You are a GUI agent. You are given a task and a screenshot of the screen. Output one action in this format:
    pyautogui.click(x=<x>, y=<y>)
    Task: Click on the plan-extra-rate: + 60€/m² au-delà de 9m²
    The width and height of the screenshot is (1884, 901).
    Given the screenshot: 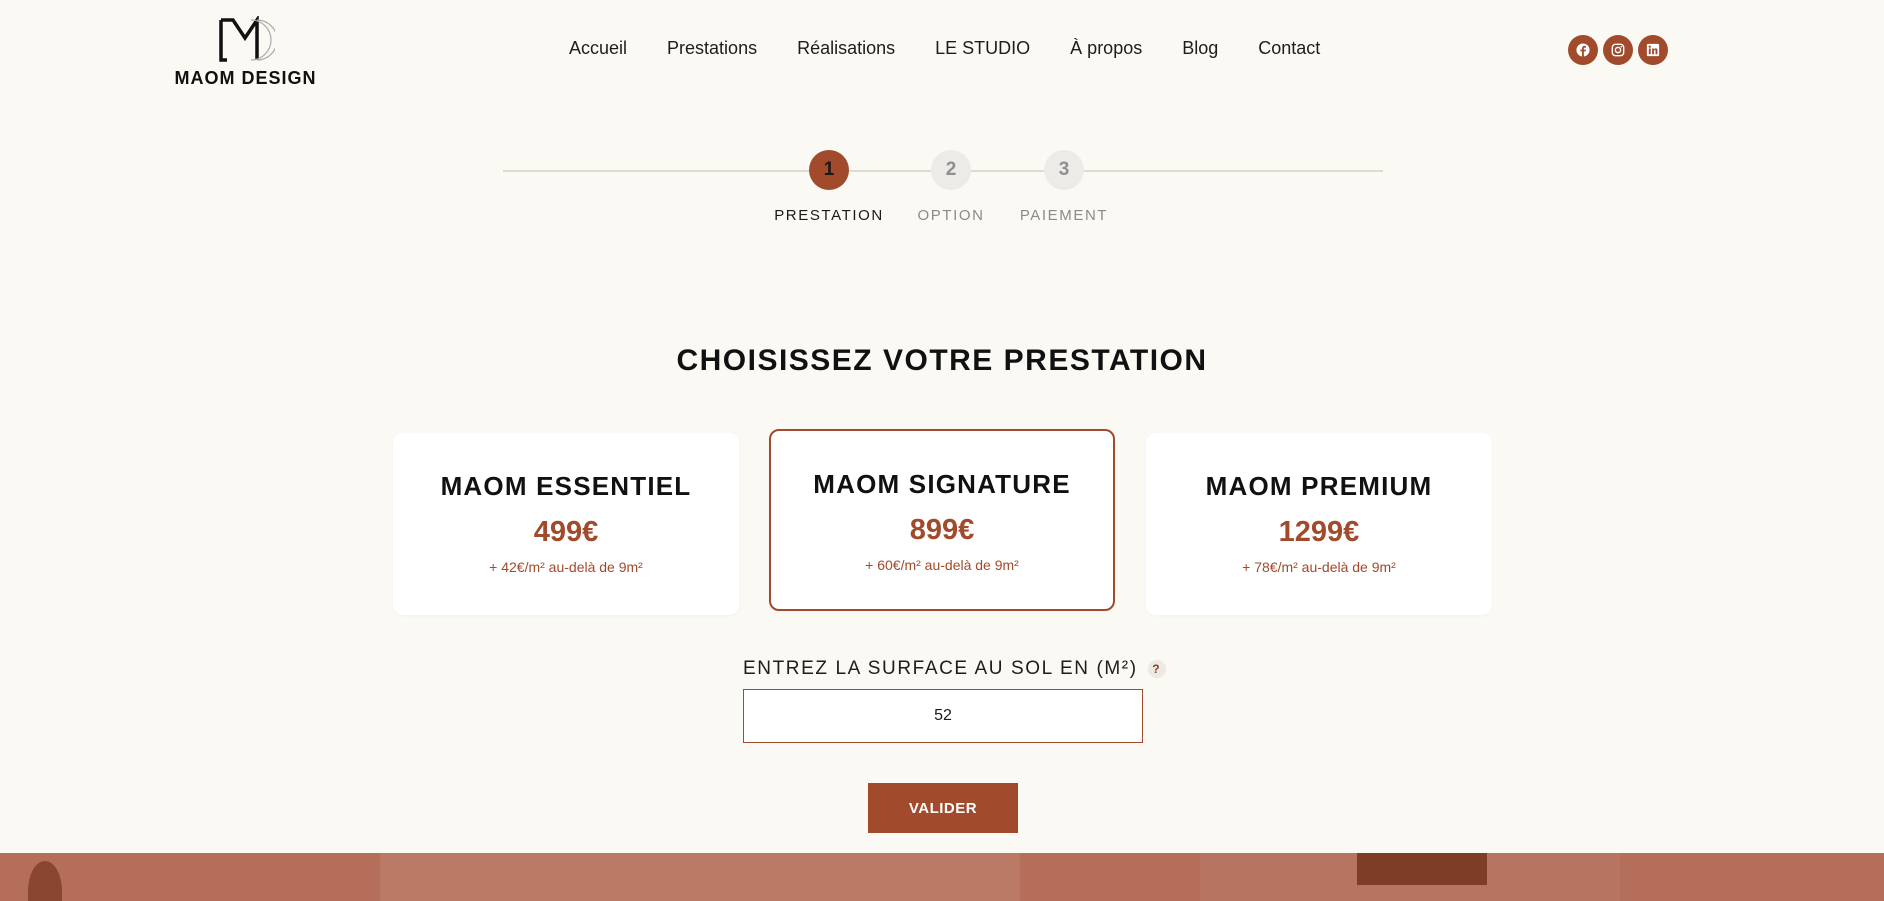 What is the action you would take?
    pyautogui.click(x=942, y=565)
    